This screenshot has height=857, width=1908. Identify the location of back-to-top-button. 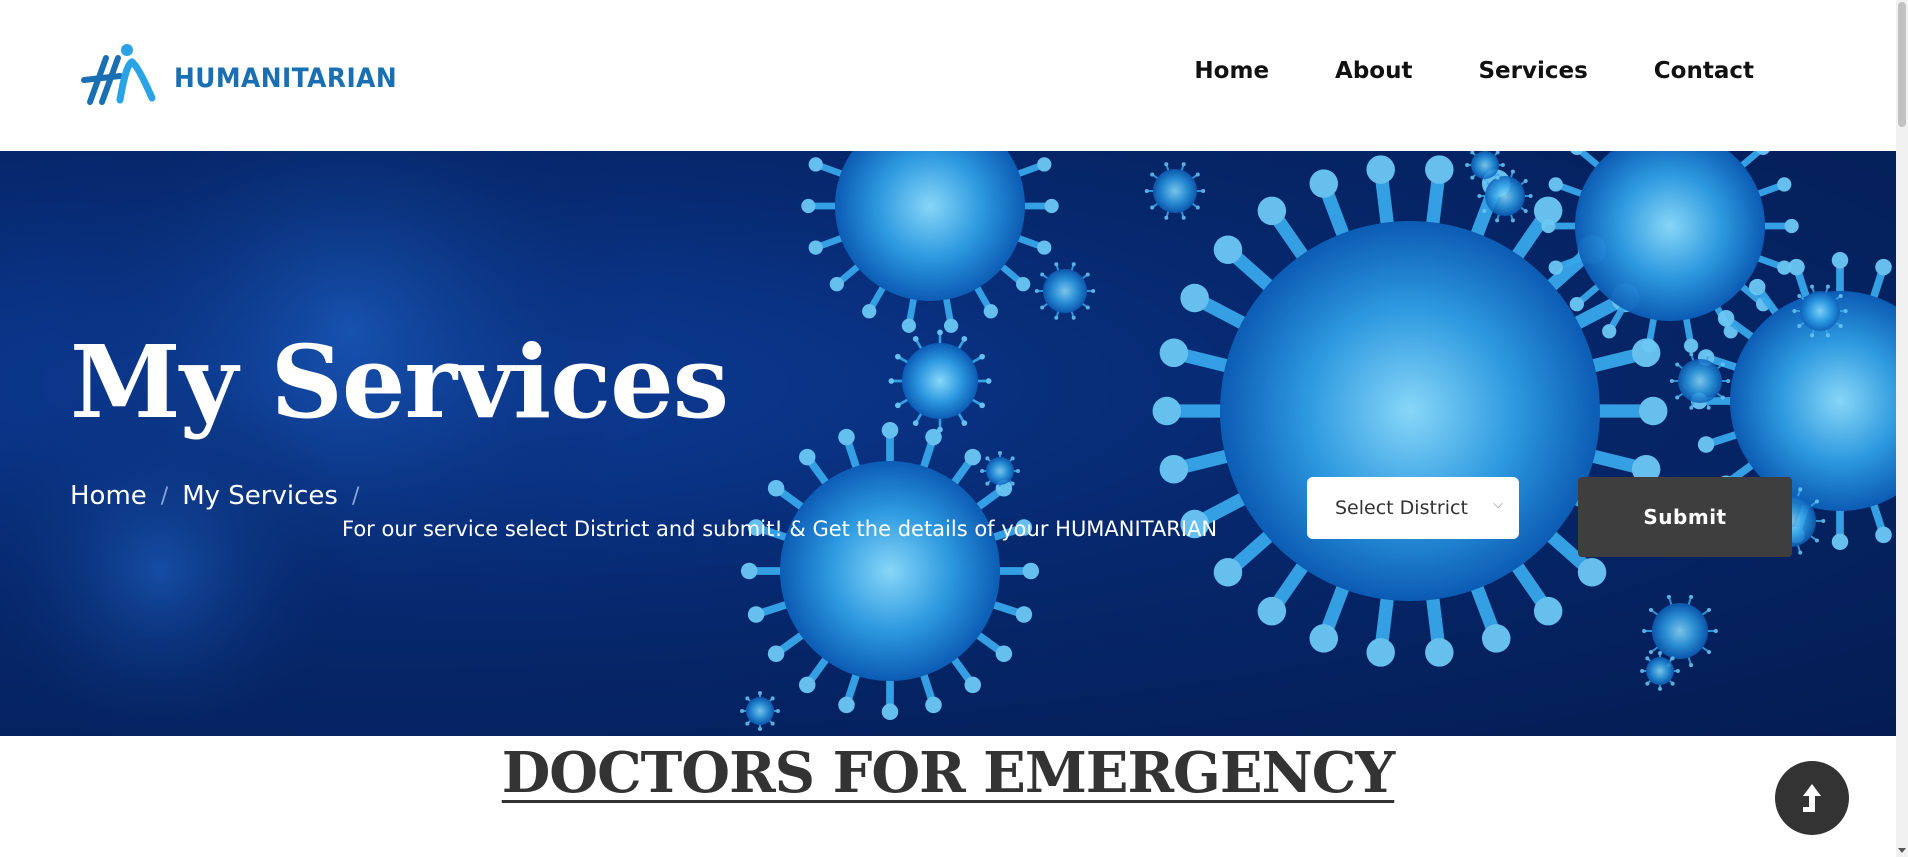
(1812, 798).